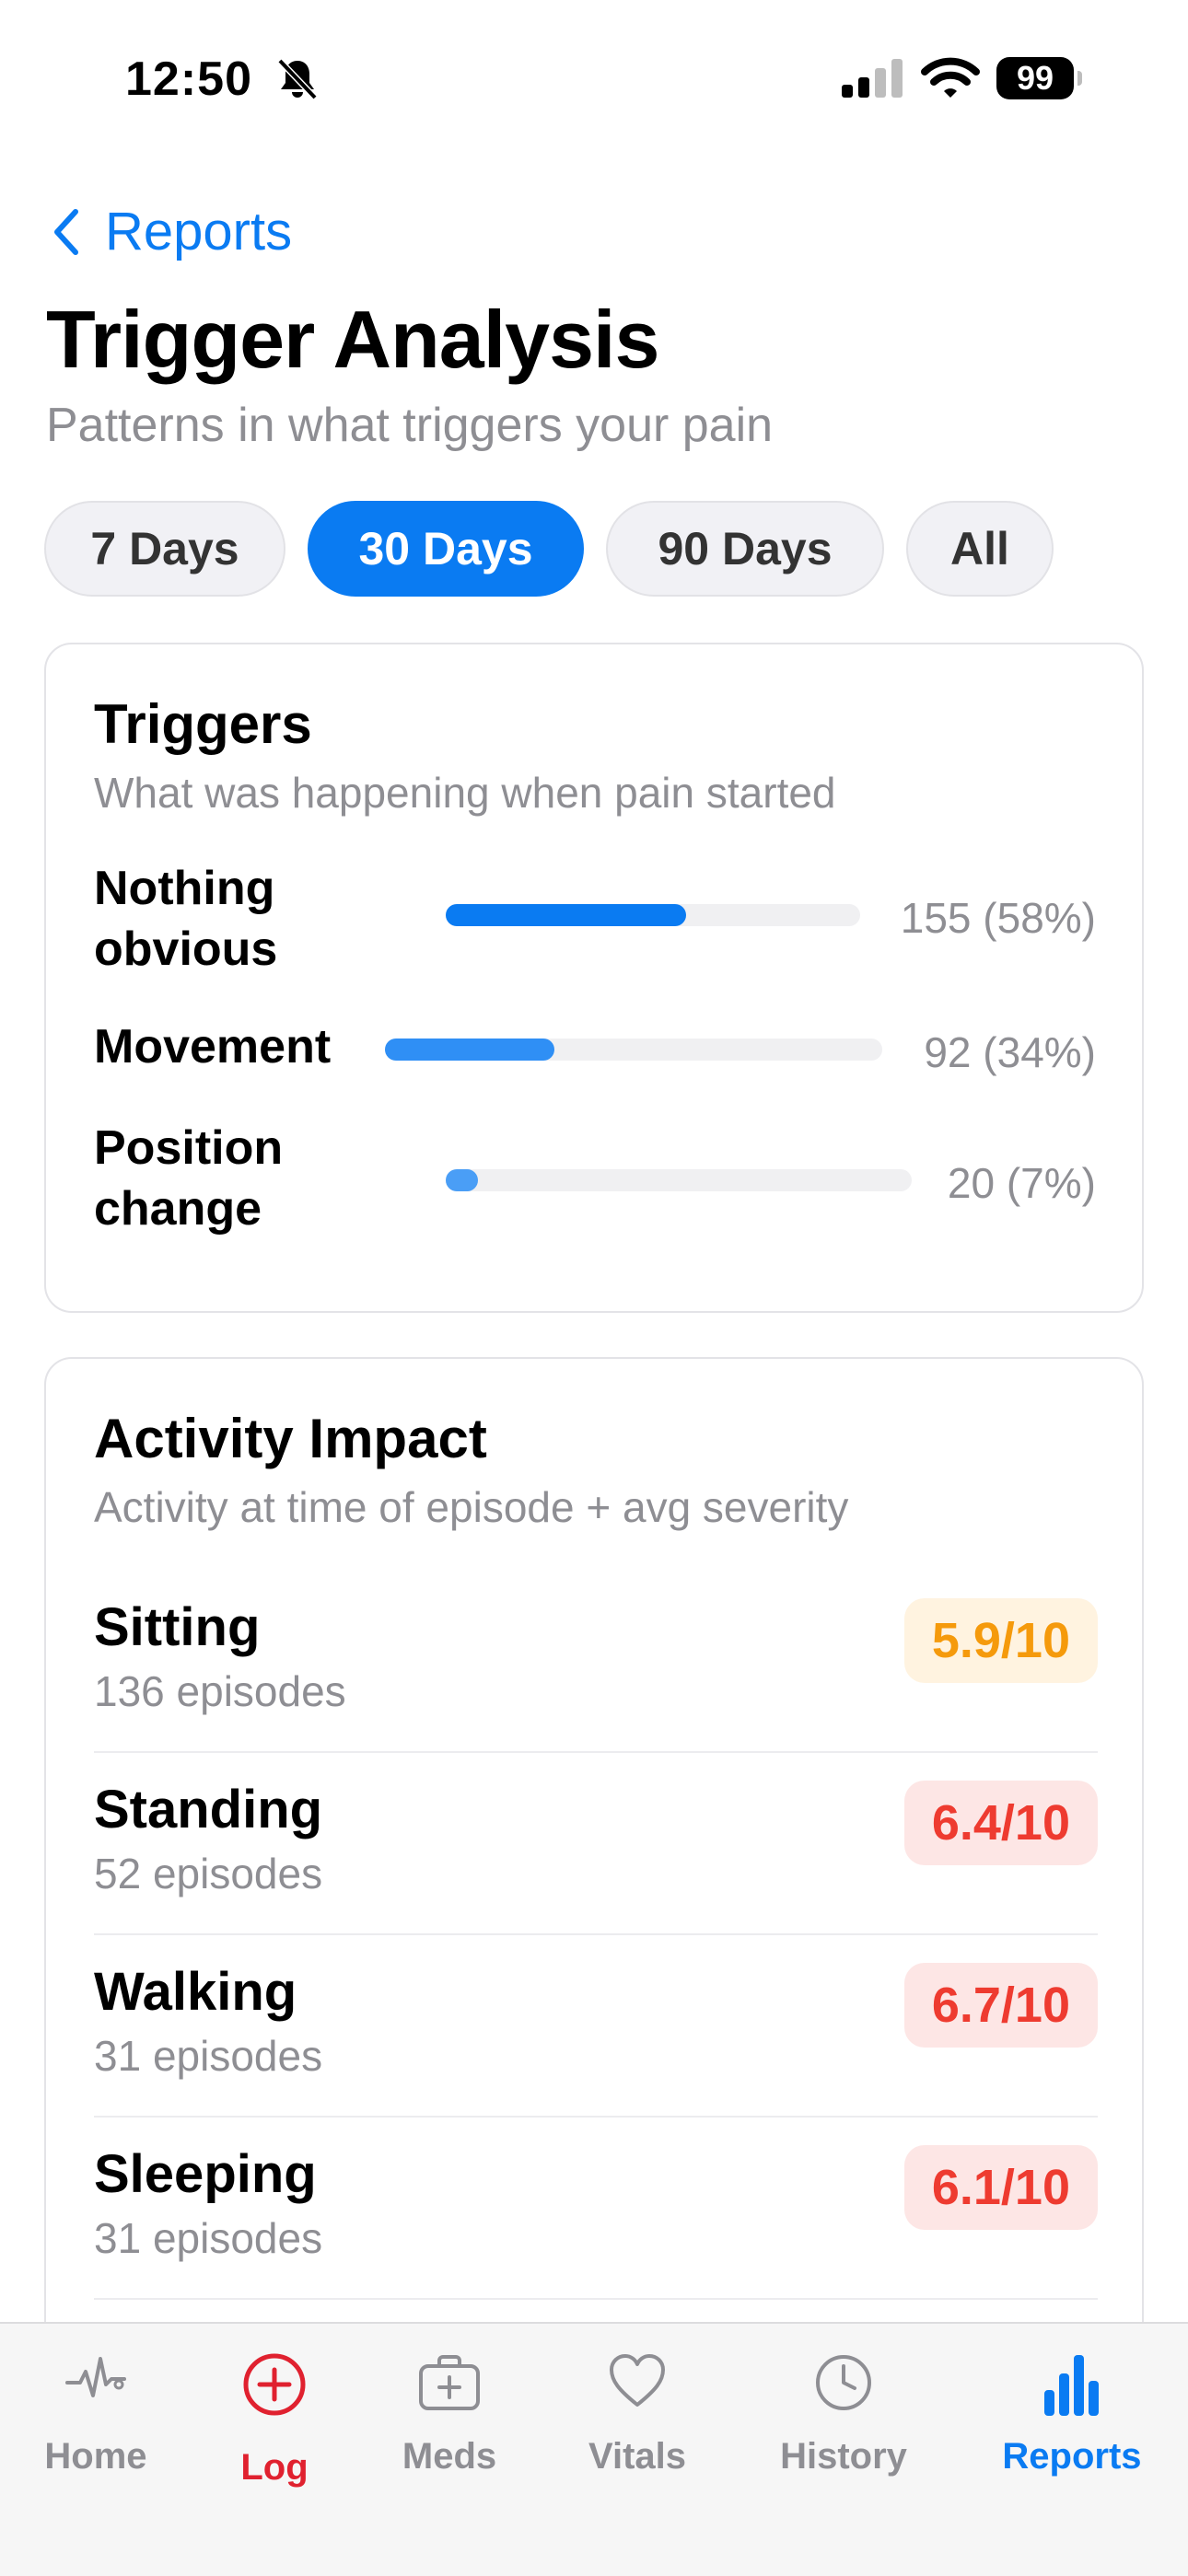  Describe the element at coordinates (843, 2416) in the screenshot. I see `tab-history: History` at that location.